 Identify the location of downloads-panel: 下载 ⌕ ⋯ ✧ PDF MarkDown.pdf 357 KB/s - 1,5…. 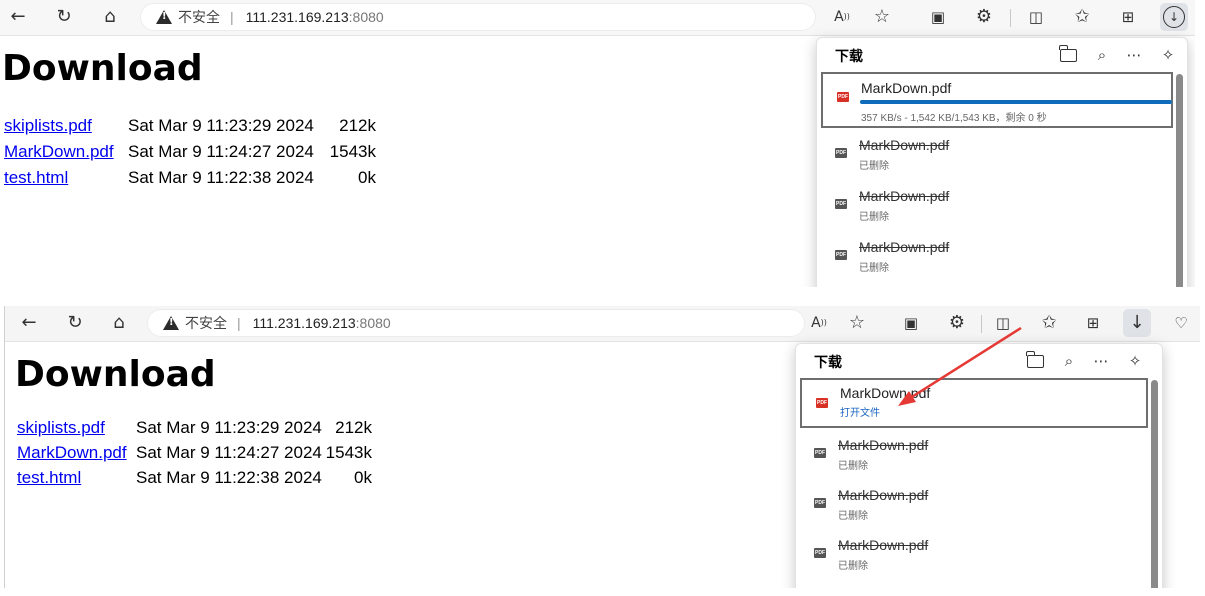
(1002, 162).